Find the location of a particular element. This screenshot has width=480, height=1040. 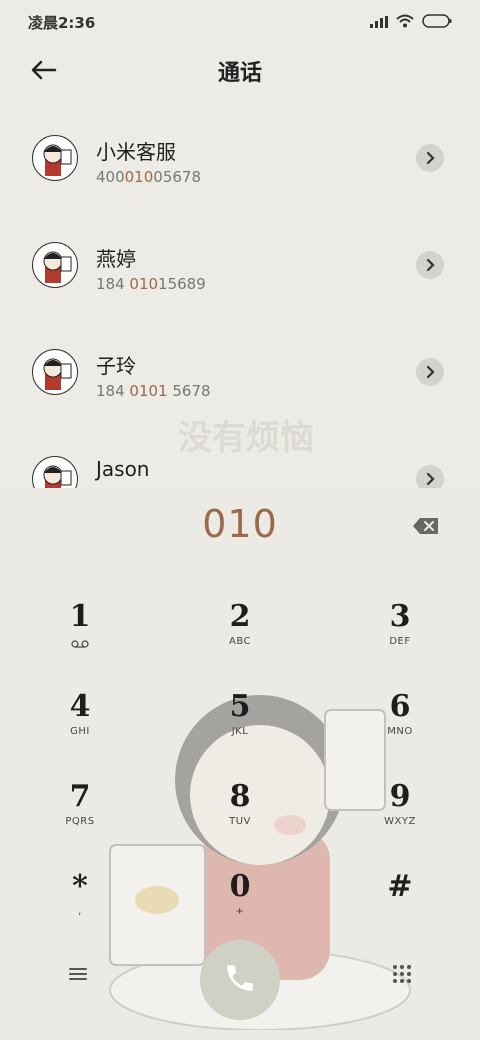

status-icons is located at coordinates (411, 22).